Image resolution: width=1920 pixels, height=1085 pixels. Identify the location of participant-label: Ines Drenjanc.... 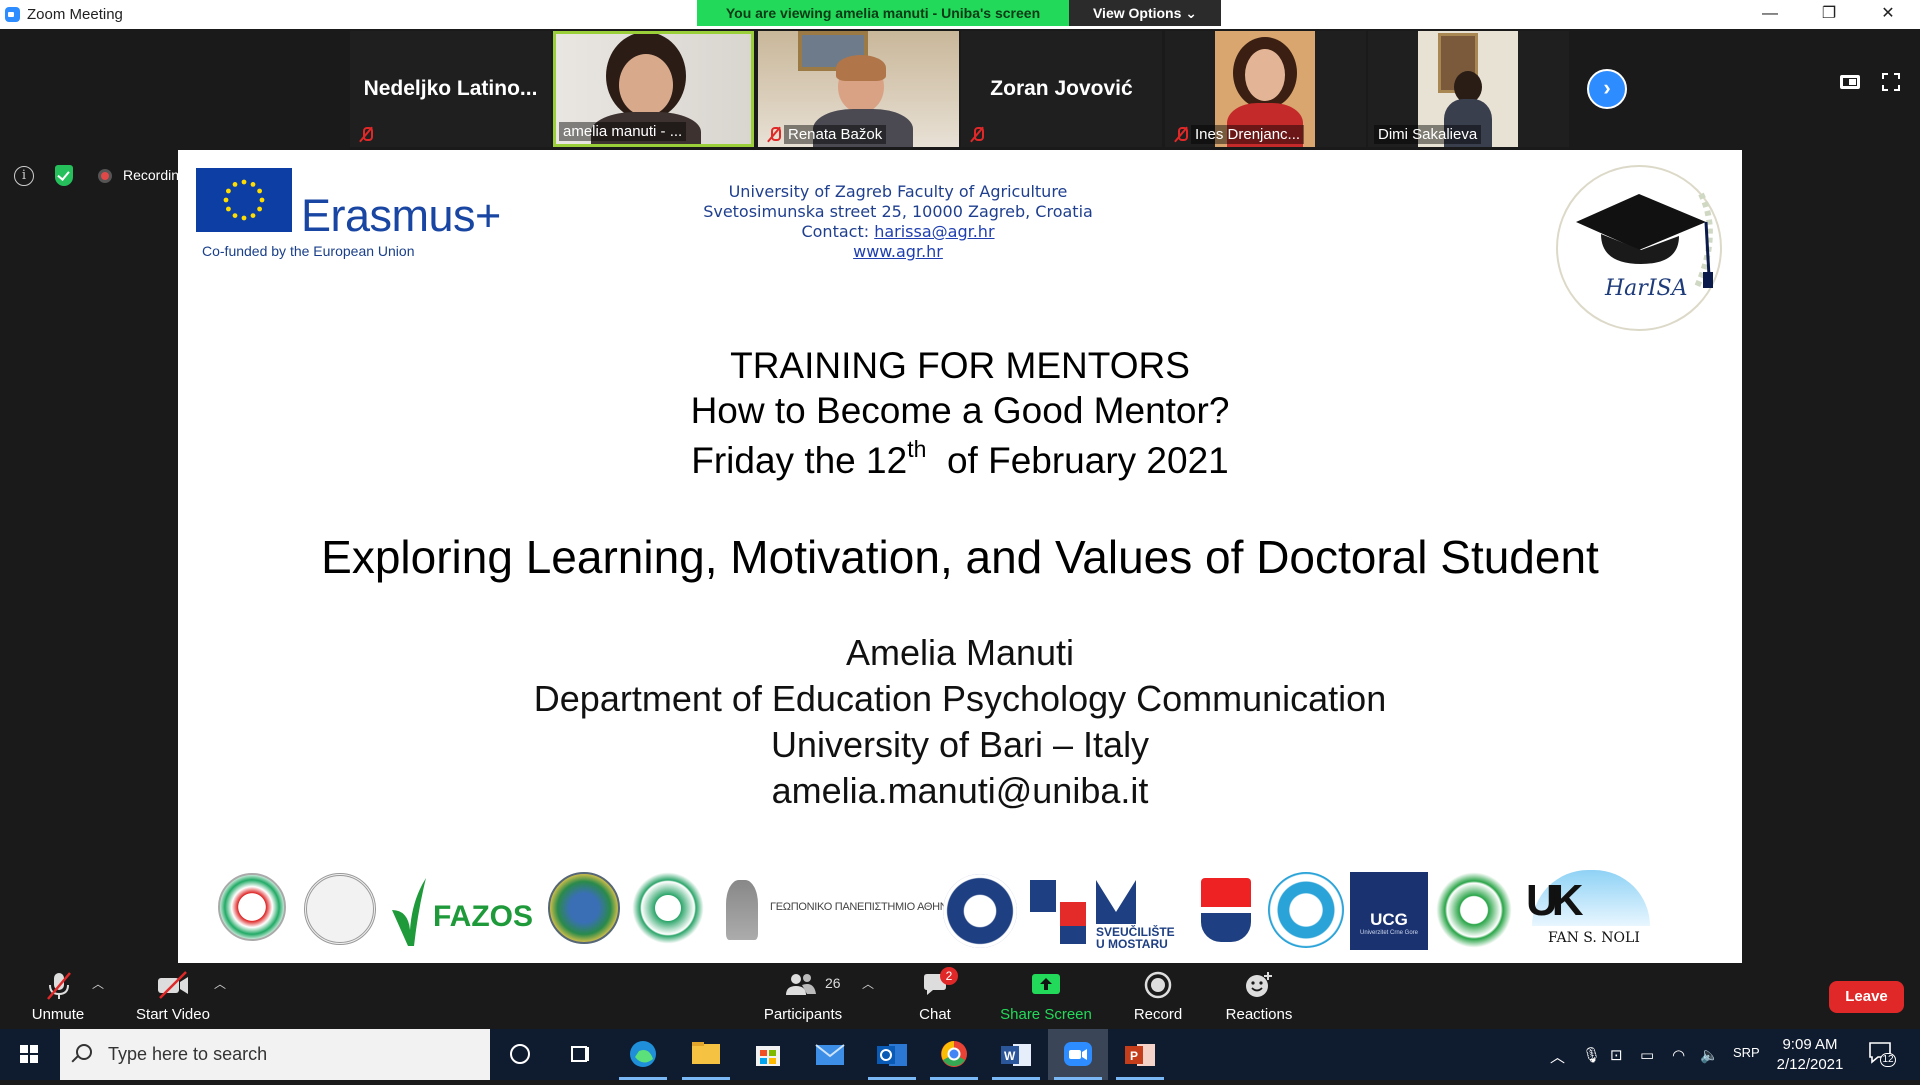
(1248, 134).